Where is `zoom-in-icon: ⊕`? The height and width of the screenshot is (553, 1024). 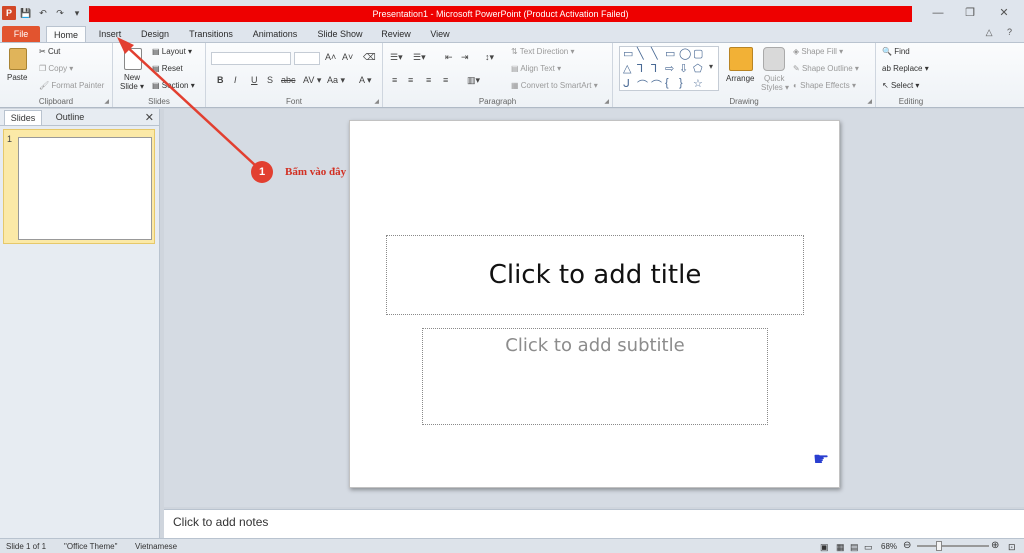 zoom-in-icon: ⊕ is located at coordinates (995, 545).